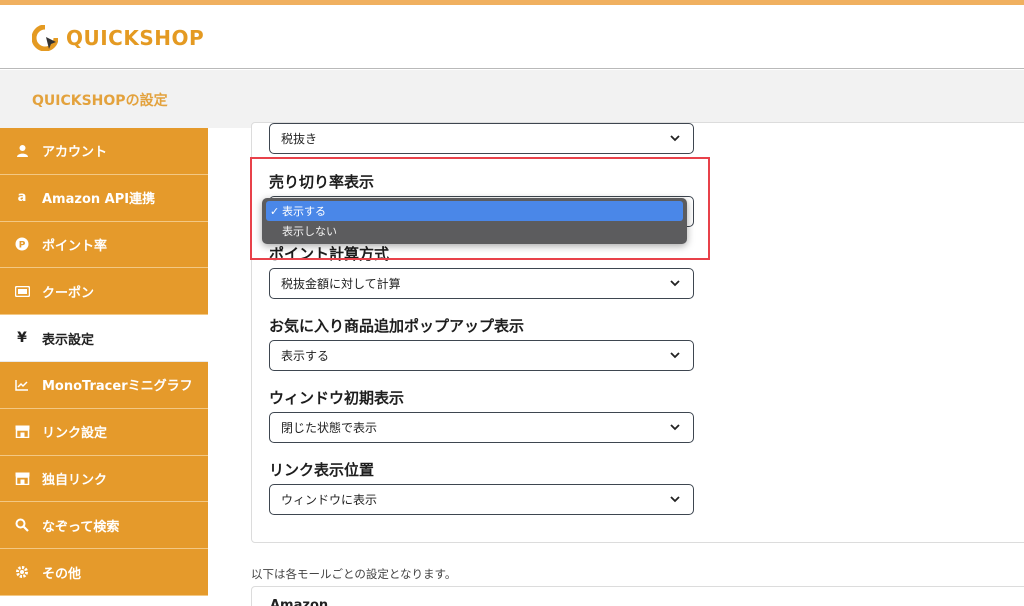 This screenshot has width=1024, height=606. What do you see at coordinates (481, 499) in the screenshot?
I see `link-position-select: ウィンドウに表示` at bounding box center [481, 499].